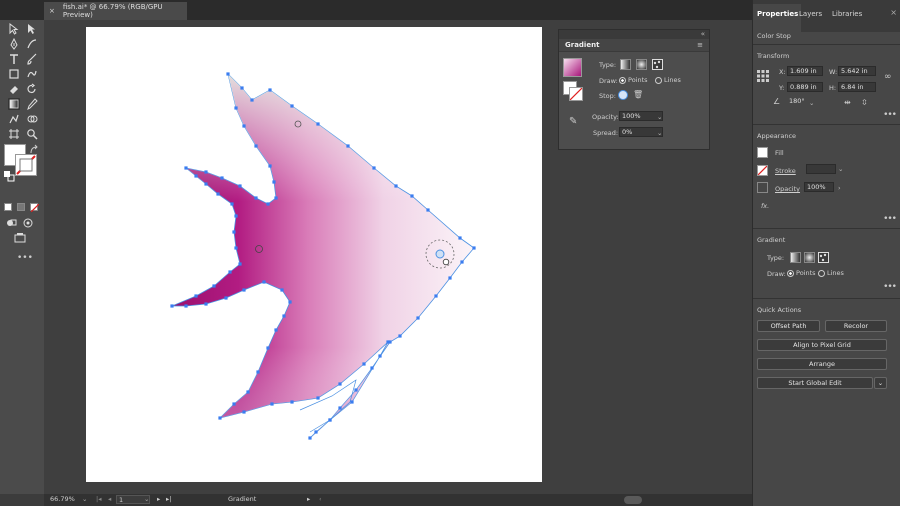  I want to click on transform-more-icon: •••, so click(890, 115).